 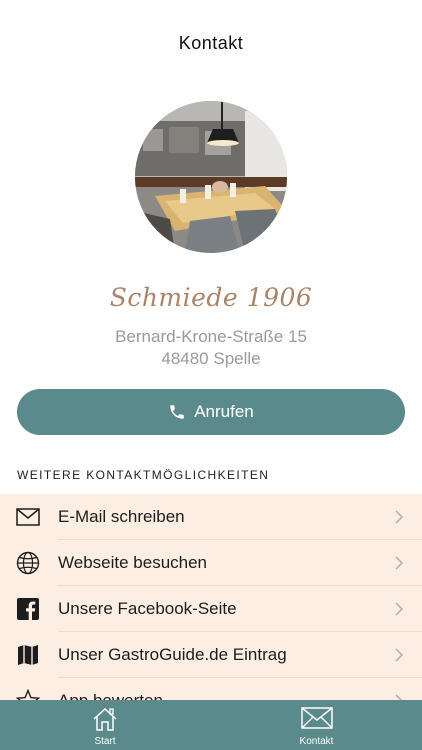 What do you see at coordinates (110, 695) in the screenshot?
I see `list-item-label: App bewerten` at bounding box center [110, 695].